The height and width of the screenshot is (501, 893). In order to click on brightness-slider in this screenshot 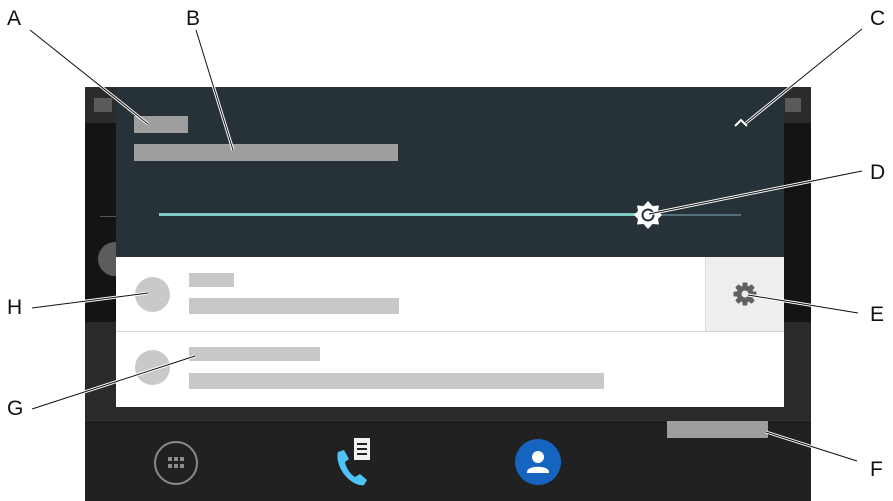, I will do `click(450, 215)`.